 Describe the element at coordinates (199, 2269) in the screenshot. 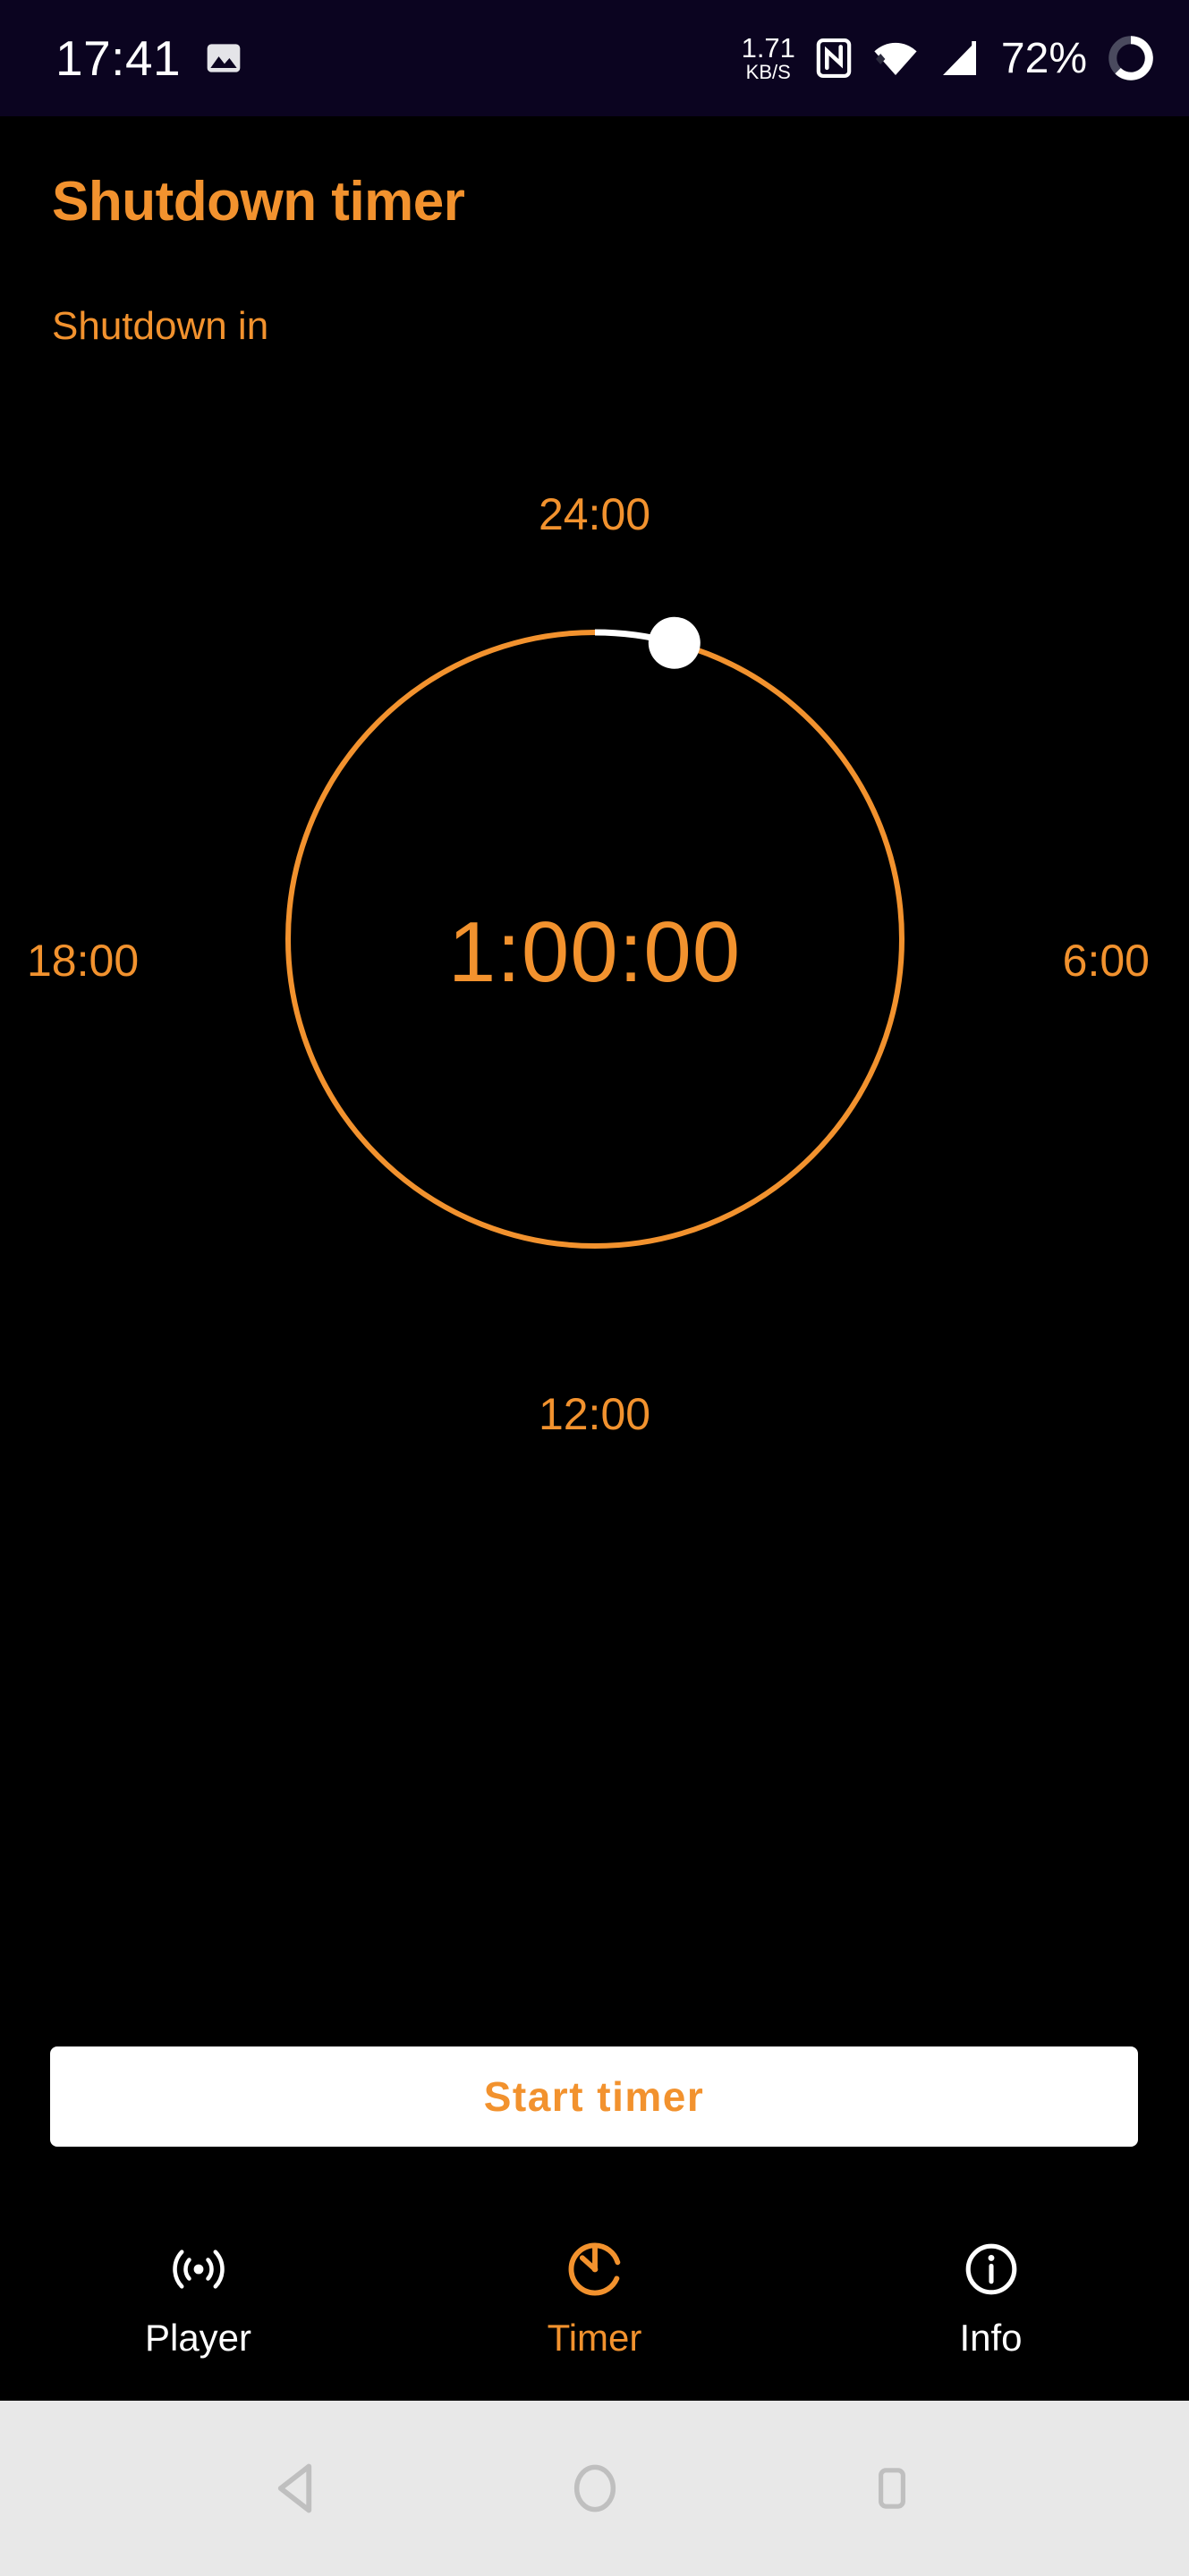

I see `broadcast-waves-icon` at that location.